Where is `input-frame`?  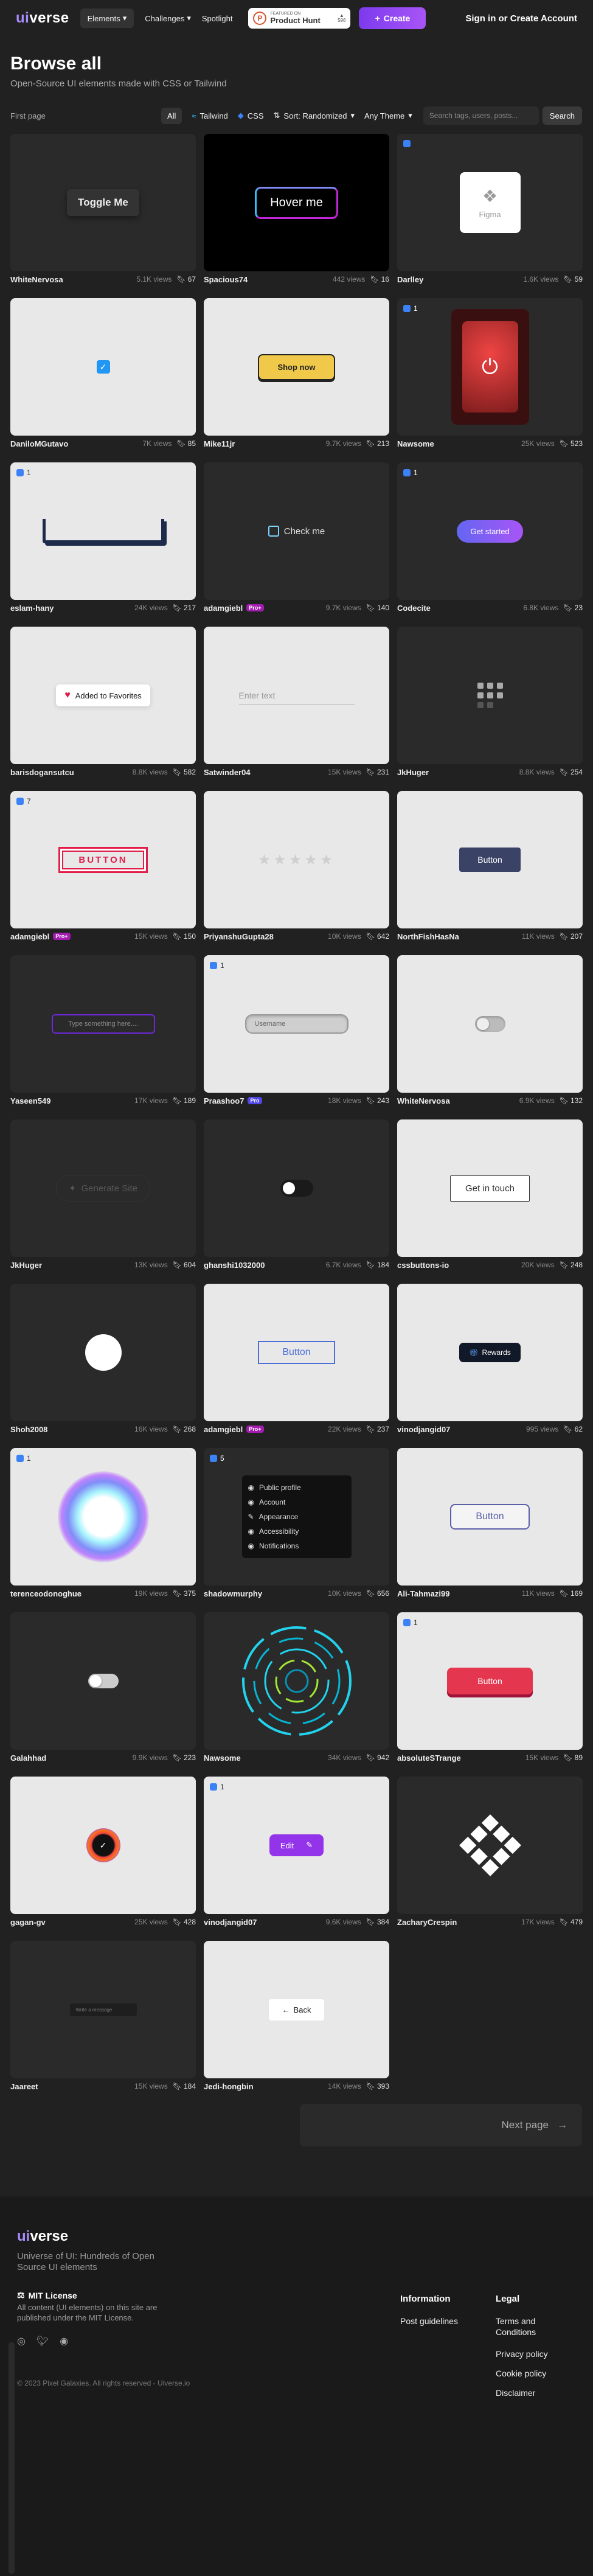 input-frame is located at coordinates (103, 531).